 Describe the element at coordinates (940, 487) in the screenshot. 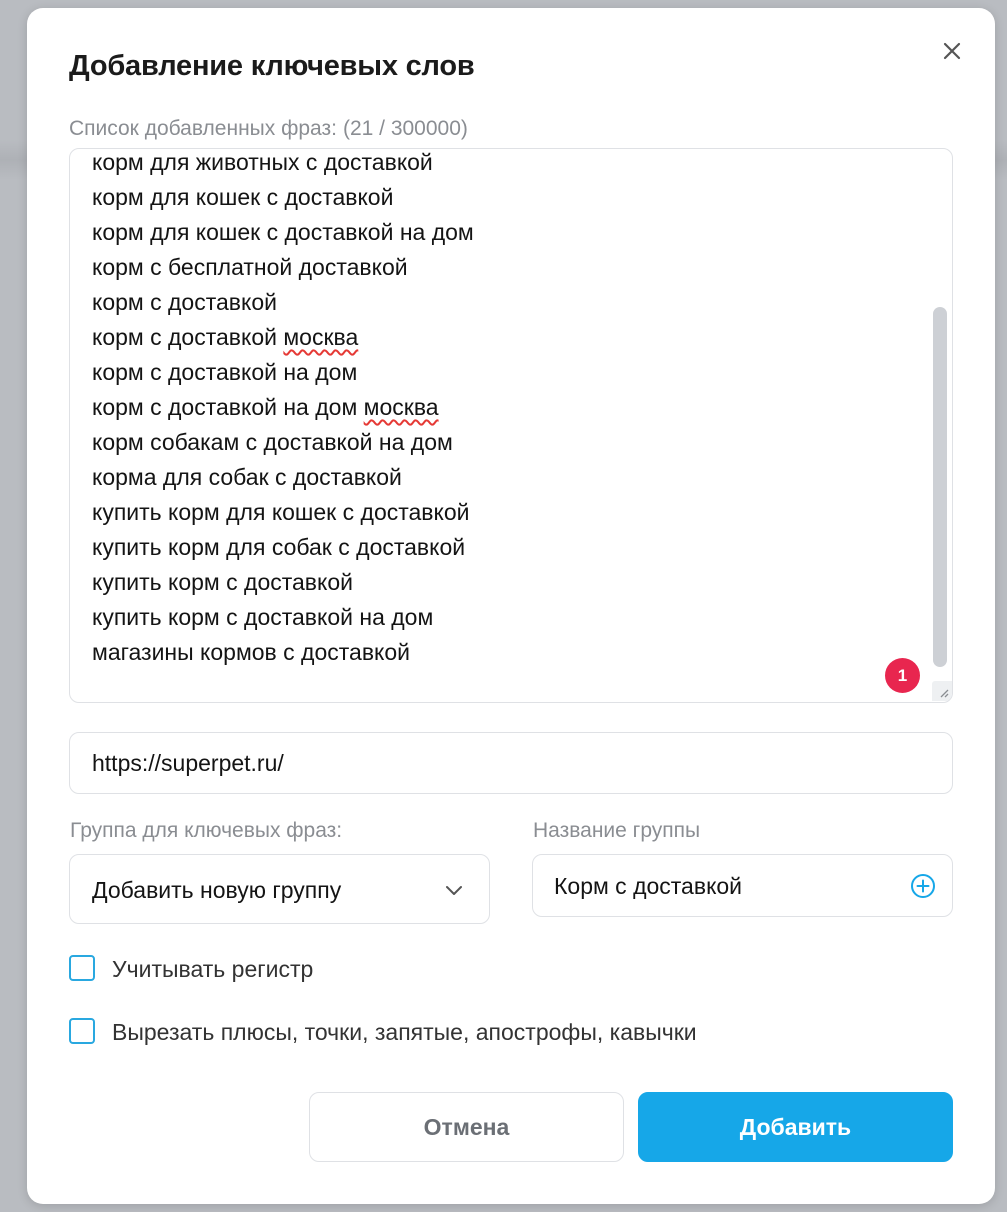

I see `scrollbar-thumb` at that location.